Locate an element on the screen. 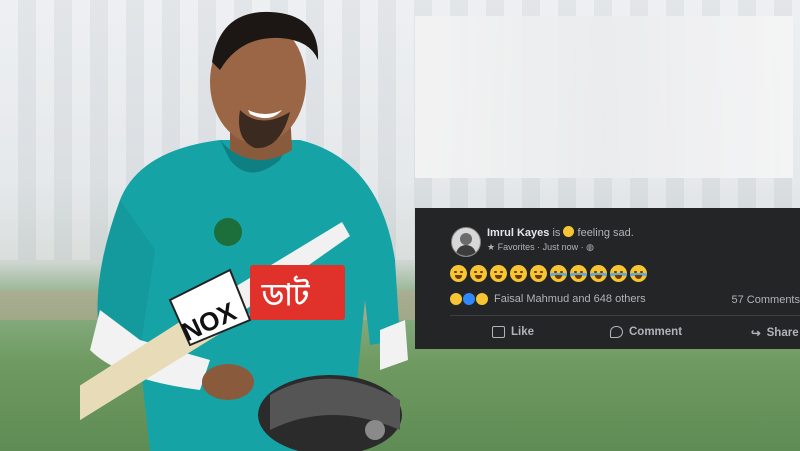 This screenshot has width=800, height=451. share-button: ↪ Share is located at coordinates (775, 333).